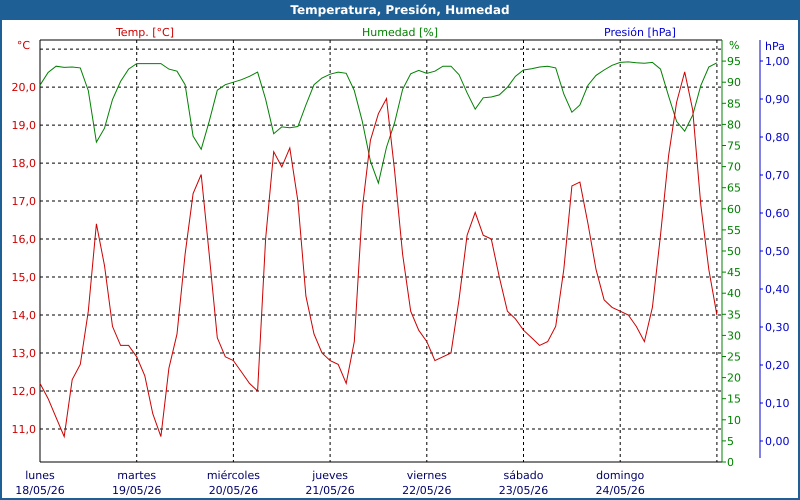  Describe the element at coordinates (145, 32) in the screenshot. I see `series-label: Temp. [°C]` at that location.